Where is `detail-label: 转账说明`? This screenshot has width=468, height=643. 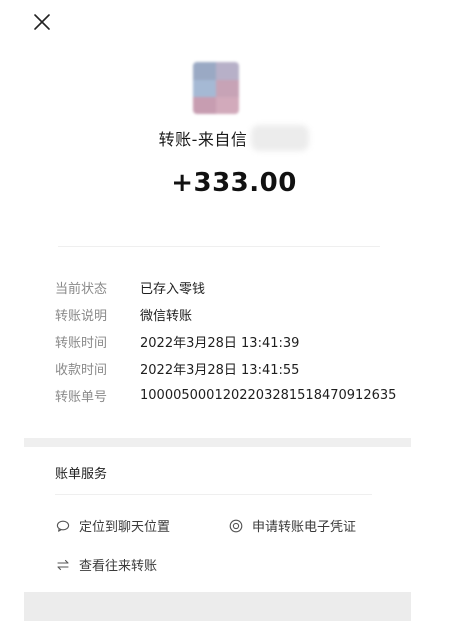 detail-label: 转账说明 is located at coordinates (81, 316).